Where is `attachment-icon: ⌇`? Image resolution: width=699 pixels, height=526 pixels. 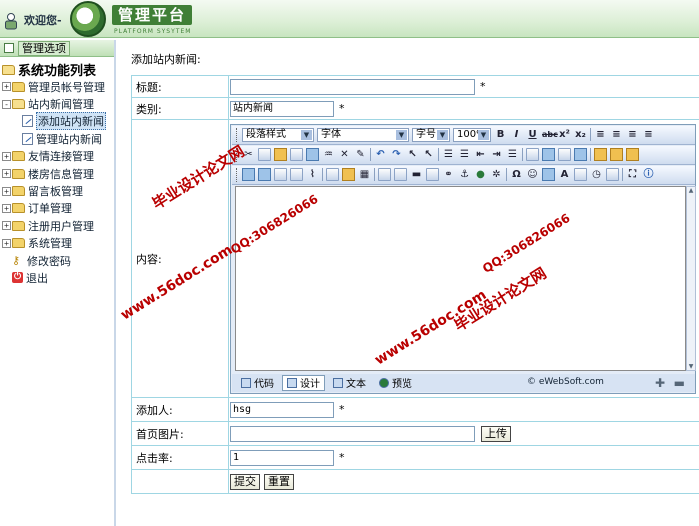
attachment-icon: ⌇ is located at coordinates (312, 174).